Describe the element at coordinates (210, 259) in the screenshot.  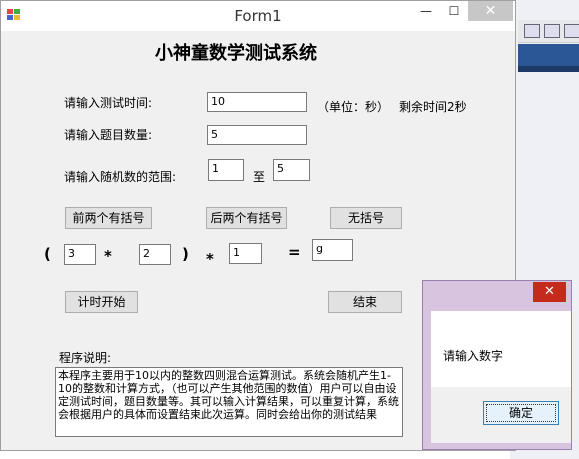
I see `operator2: *` at that location.